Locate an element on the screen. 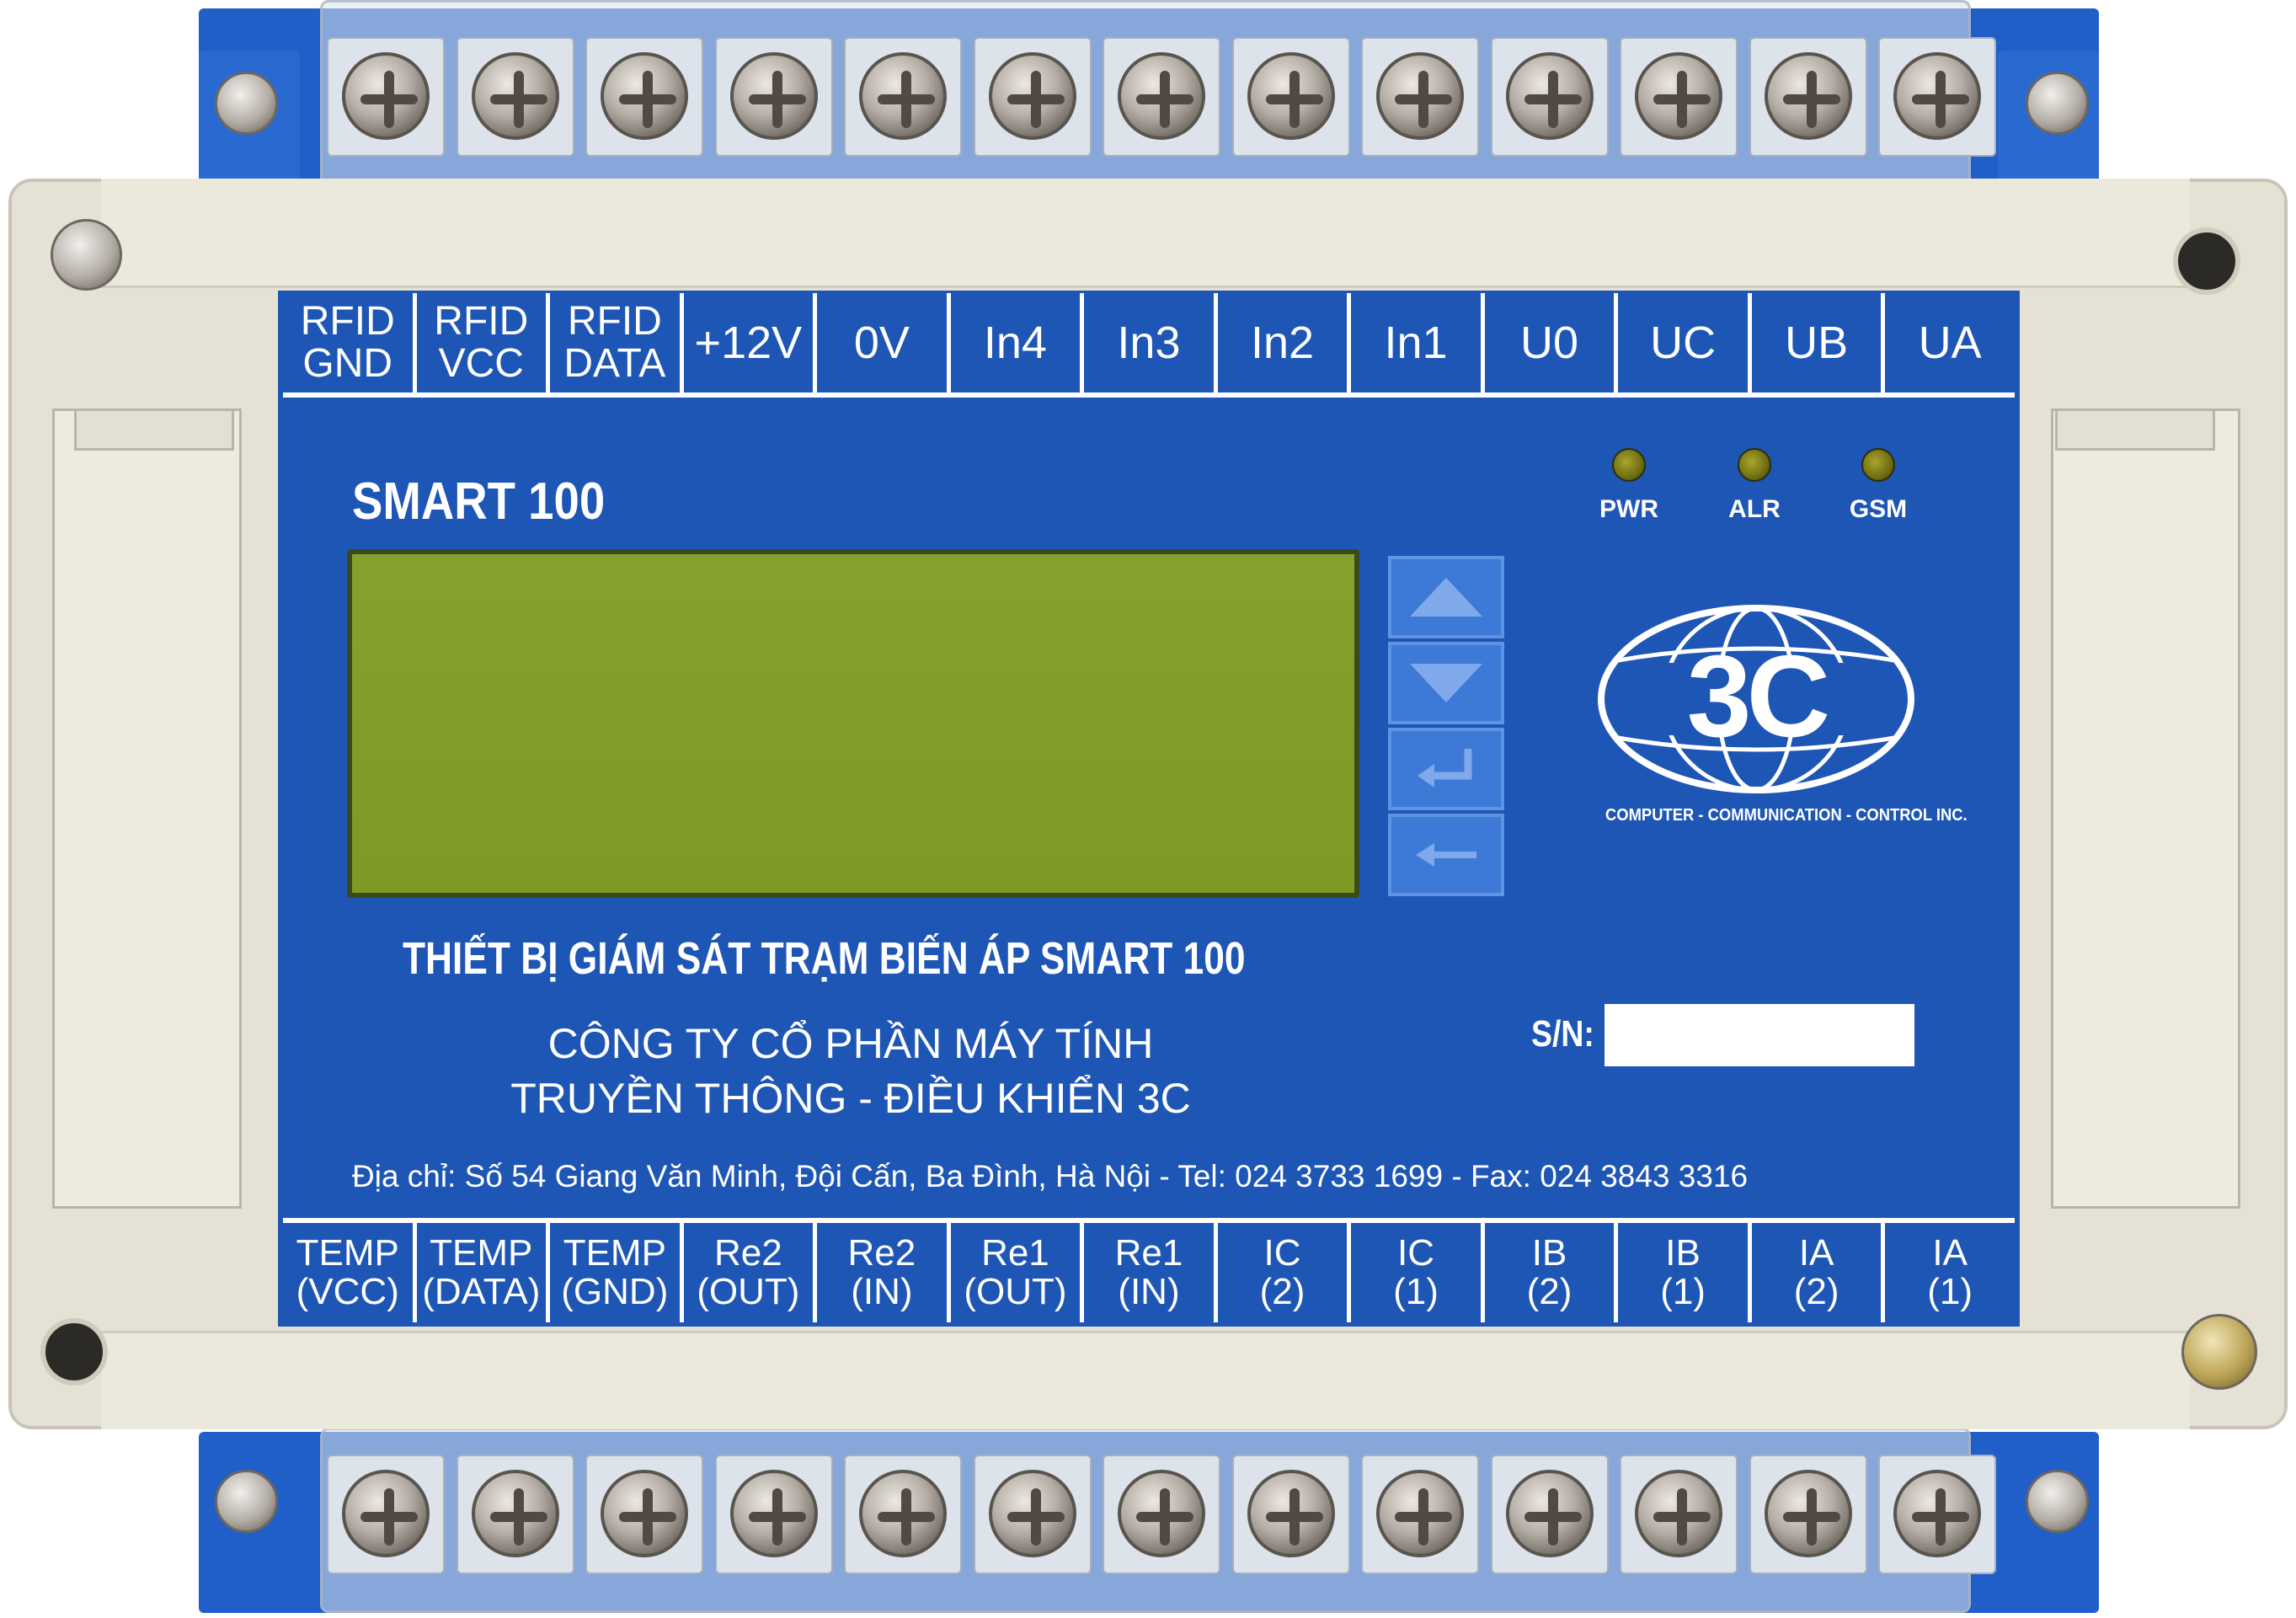  bottom-terminal-label-line2: (VCC) is located at coordinates (347, 1291).